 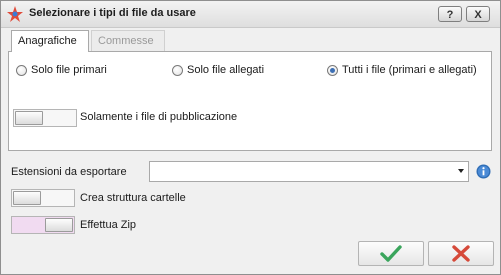 What do you see at coordinates (69, 172) in the screenshot?
I see `extensions-label: Estensioni da esportare` at bounding box center [69, 172].